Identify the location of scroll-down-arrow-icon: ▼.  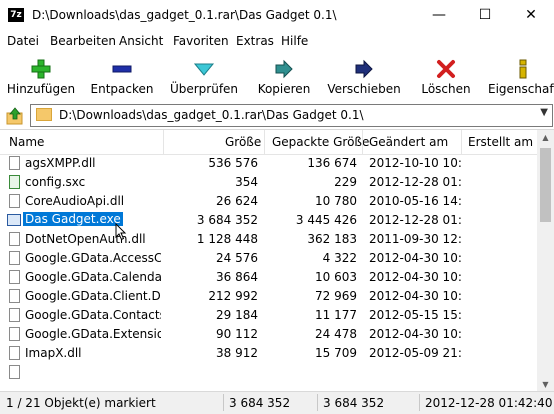
(545, 384).